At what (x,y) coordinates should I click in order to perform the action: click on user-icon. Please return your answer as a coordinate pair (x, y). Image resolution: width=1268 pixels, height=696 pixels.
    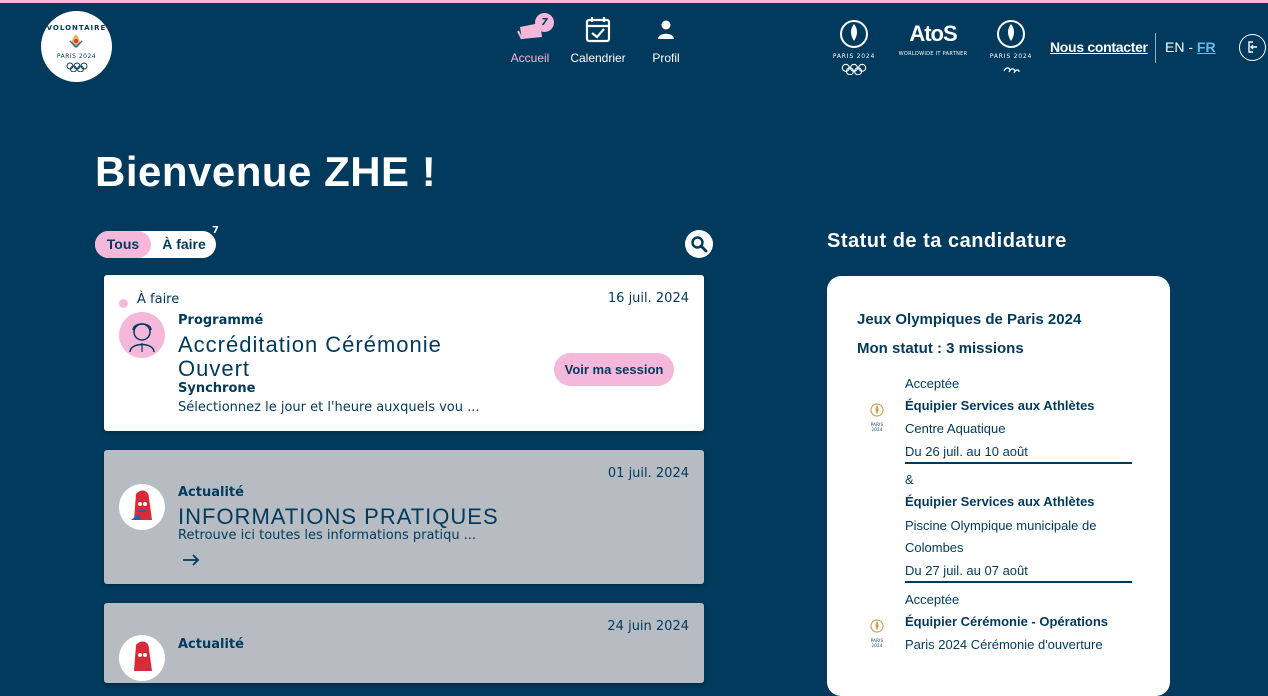
    Looking at the image, I should click on (666, 29).